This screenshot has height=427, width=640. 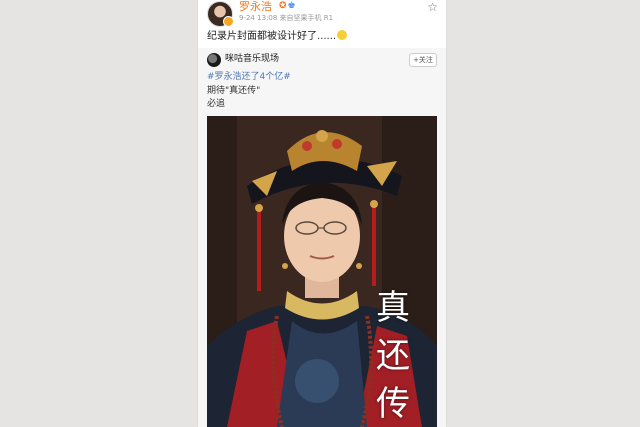 What do you see at coordinates (393, 356) in the screenshot?
I see `poster-title: 真还传` at bounding box center [393, 356].